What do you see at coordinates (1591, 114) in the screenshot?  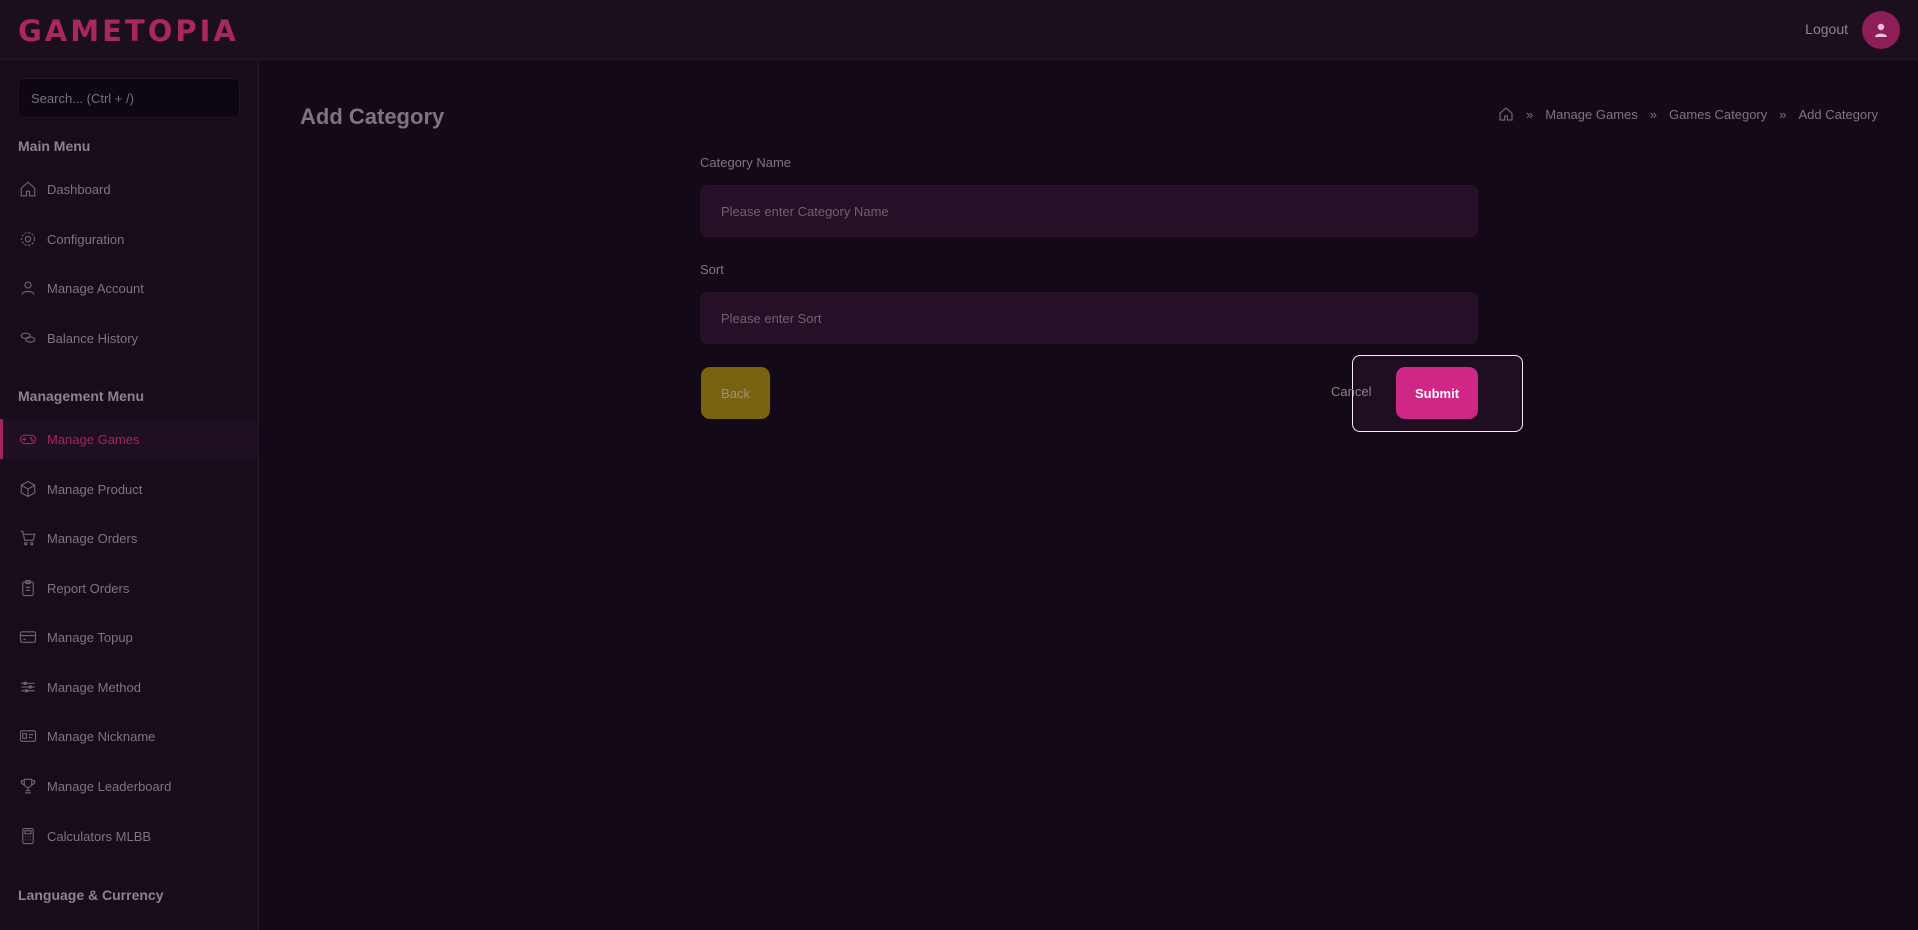 I see `breadcrumb-item-manage-games: Manage Games` at bounding box center [1591, 114].